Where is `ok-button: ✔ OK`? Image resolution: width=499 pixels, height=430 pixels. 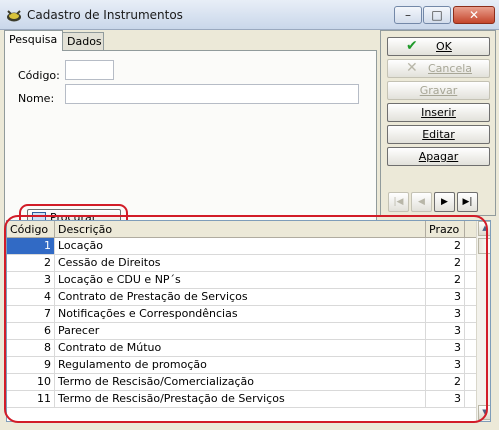
ok-button: ✔ OK is located at coordinates (438, 46).